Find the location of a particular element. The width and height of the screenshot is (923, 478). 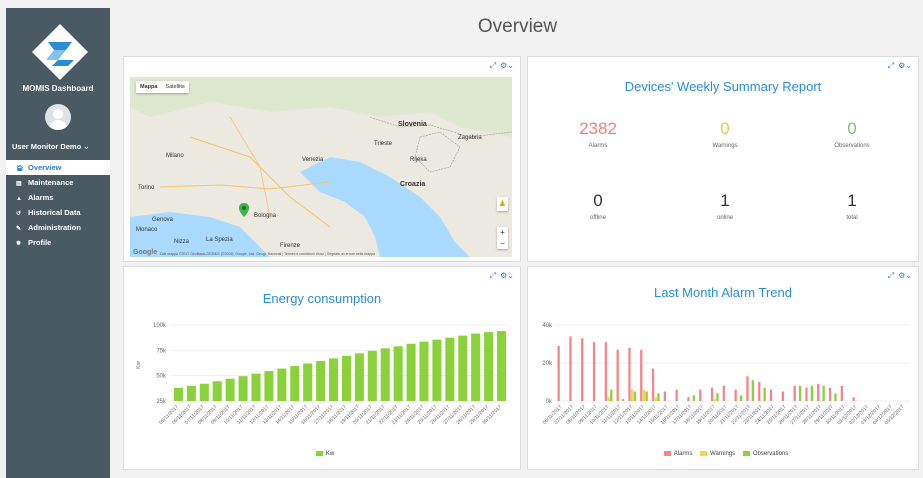

nav-item-maintenance: ▤ Maintenance is located at coordinates (58, 182).